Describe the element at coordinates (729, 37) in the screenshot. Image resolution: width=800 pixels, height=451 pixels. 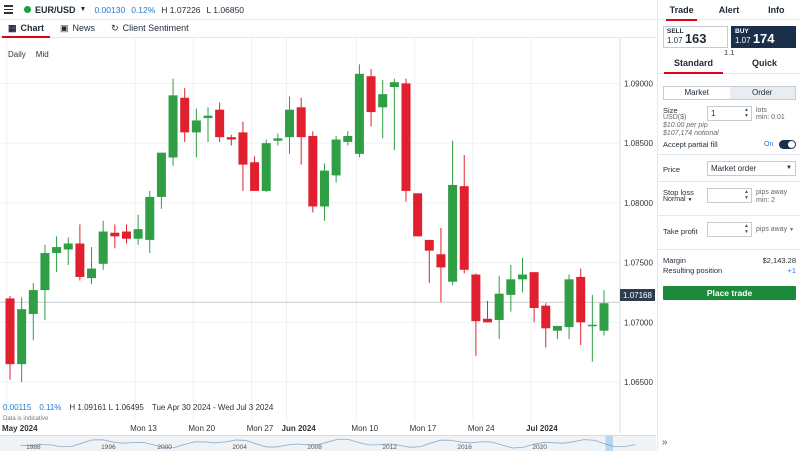
I see `deal-buttons: SELL 1.07 163 BUY 1.07 174` at that location.